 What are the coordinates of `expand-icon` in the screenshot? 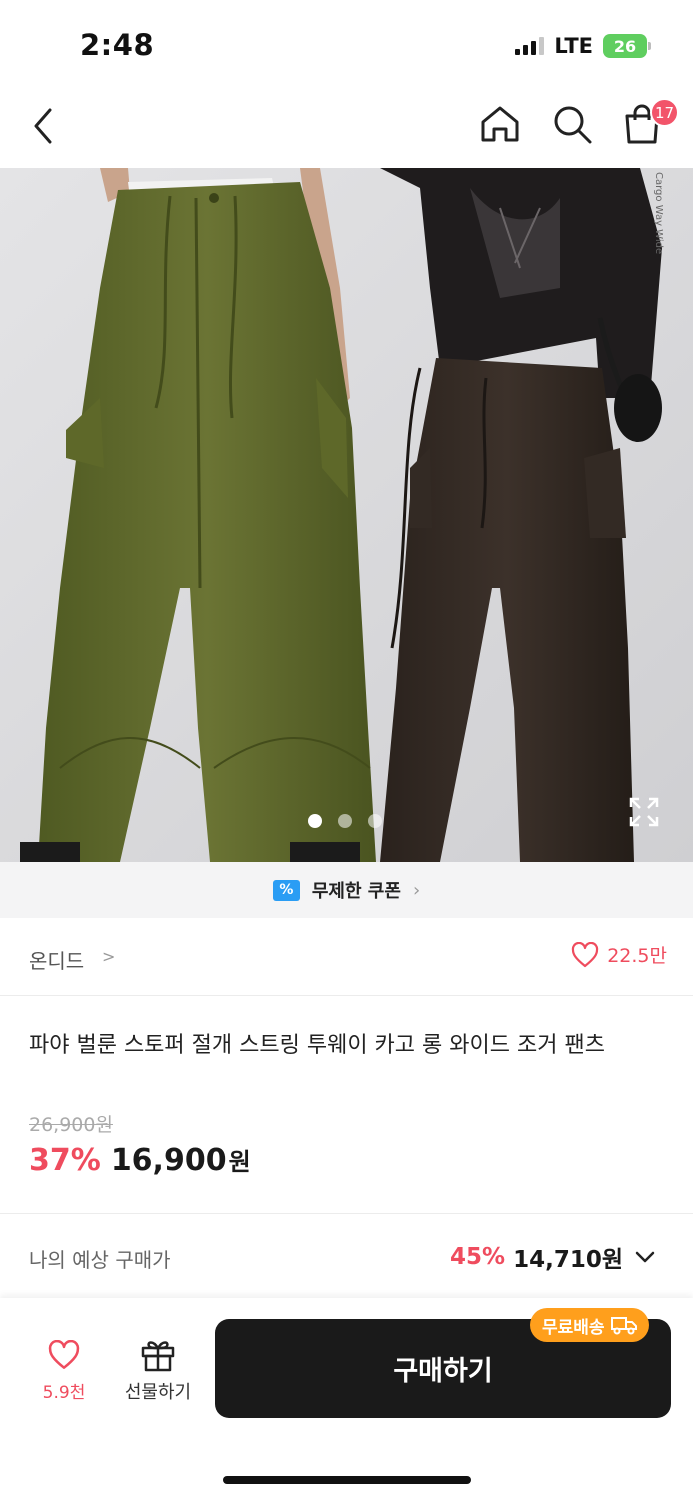 It's located at (644, 812).